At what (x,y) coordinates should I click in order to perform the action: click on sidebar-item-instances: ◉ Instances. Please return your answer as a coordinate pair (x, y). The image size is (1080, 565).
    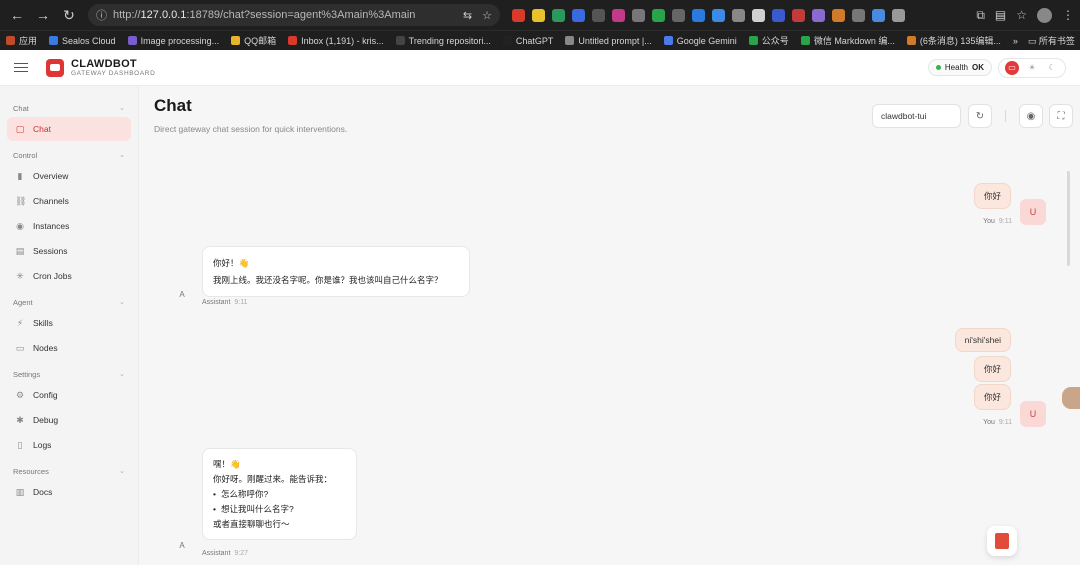
    Looking at the image, I should click on (69, 226).